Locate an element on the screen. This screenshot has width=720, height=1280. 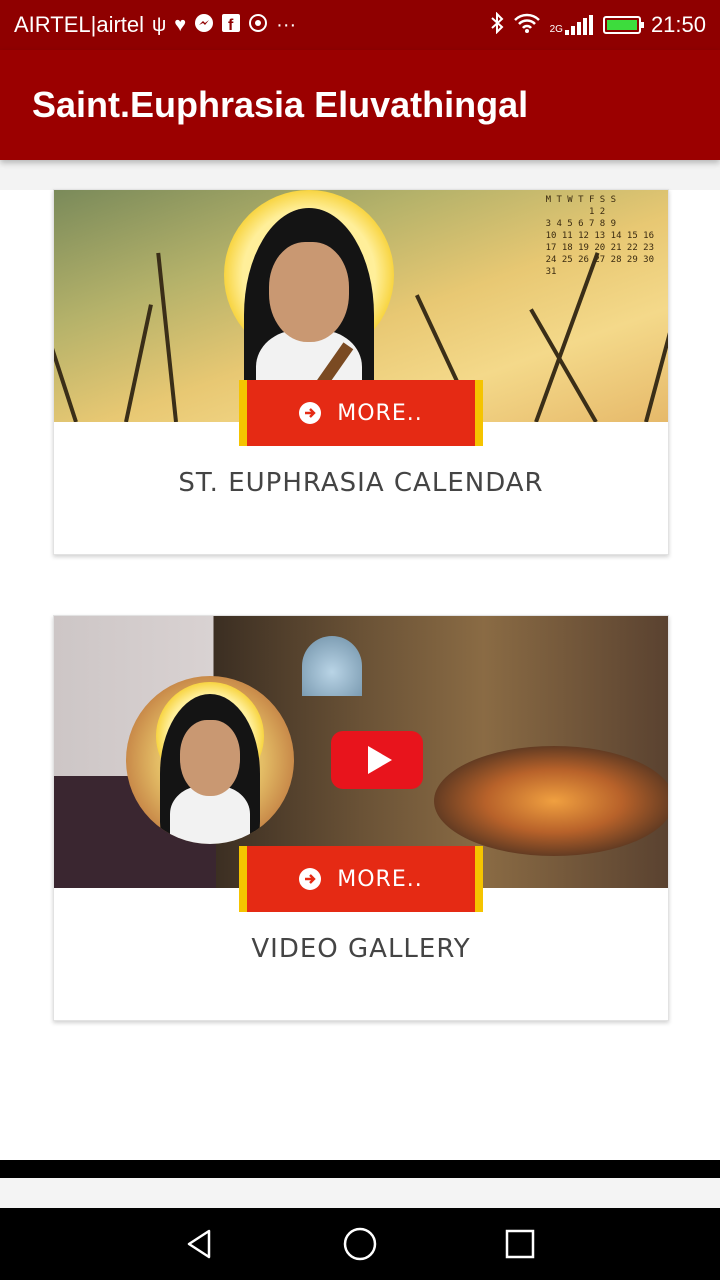
status-bar: AIRTEL|airtel ψ ♥ f ··· 2G 21:50 is located at coordinates (360, 25).